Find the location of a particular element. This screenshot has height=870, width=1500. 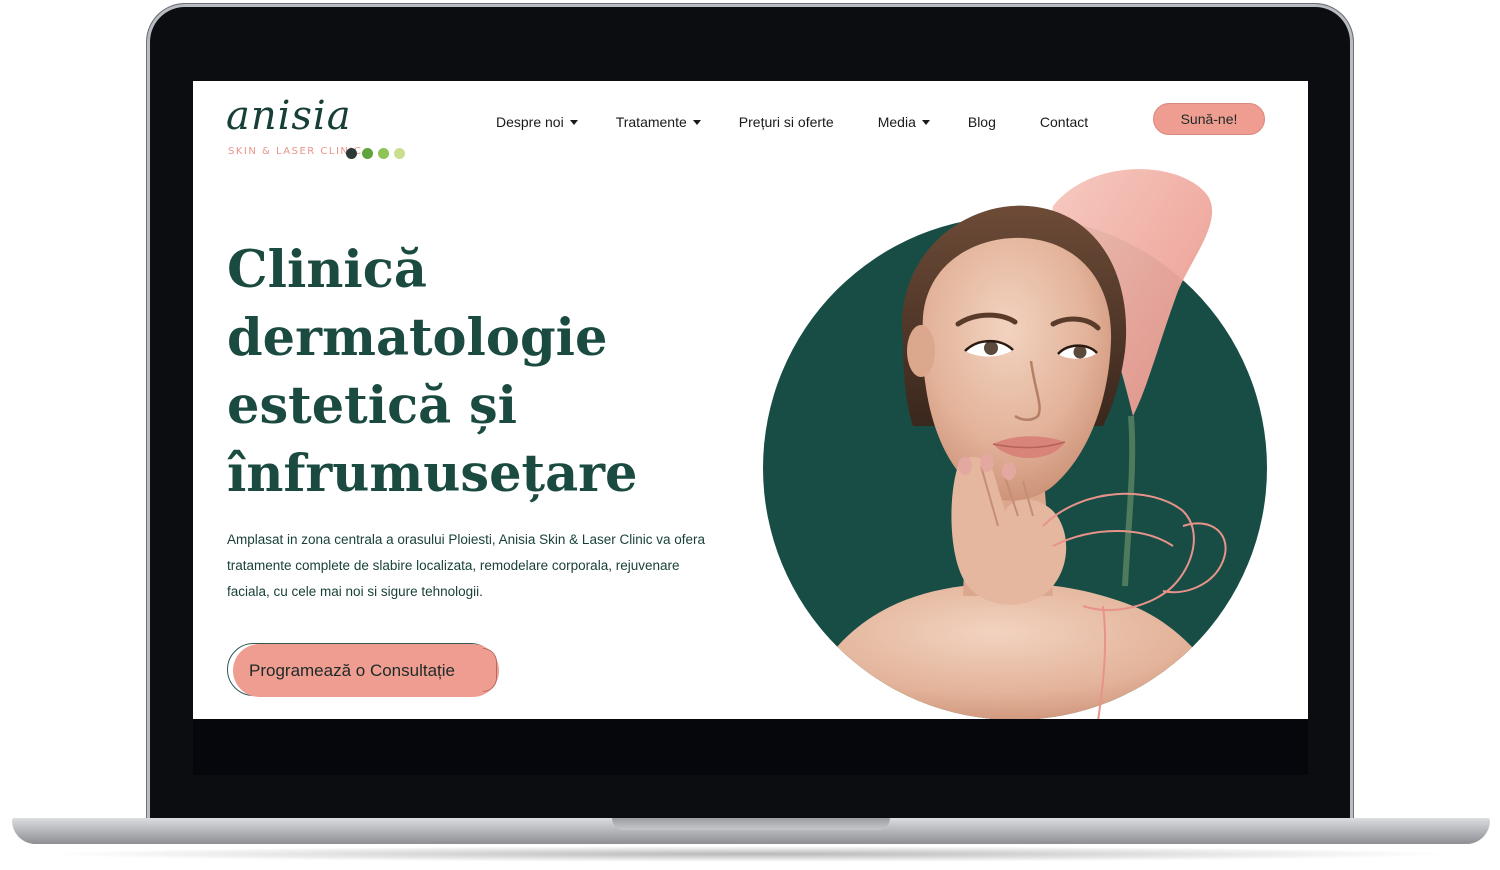

nav-item-blog: Blog is located at coordinates (982, 122).